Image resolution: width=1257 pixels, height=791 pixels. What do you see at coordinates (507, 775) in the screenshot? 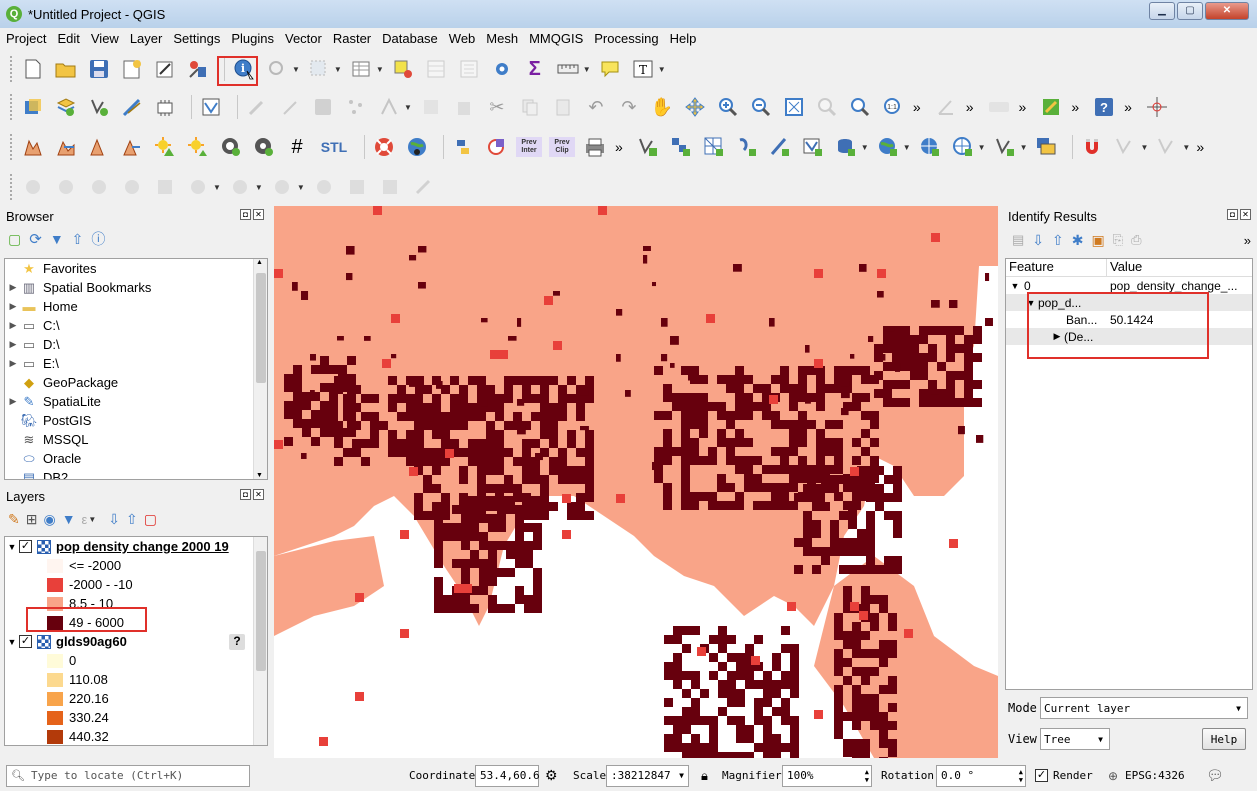
I see `coordinate-field: 53.4,60.6` at bounding box center [507, 775].